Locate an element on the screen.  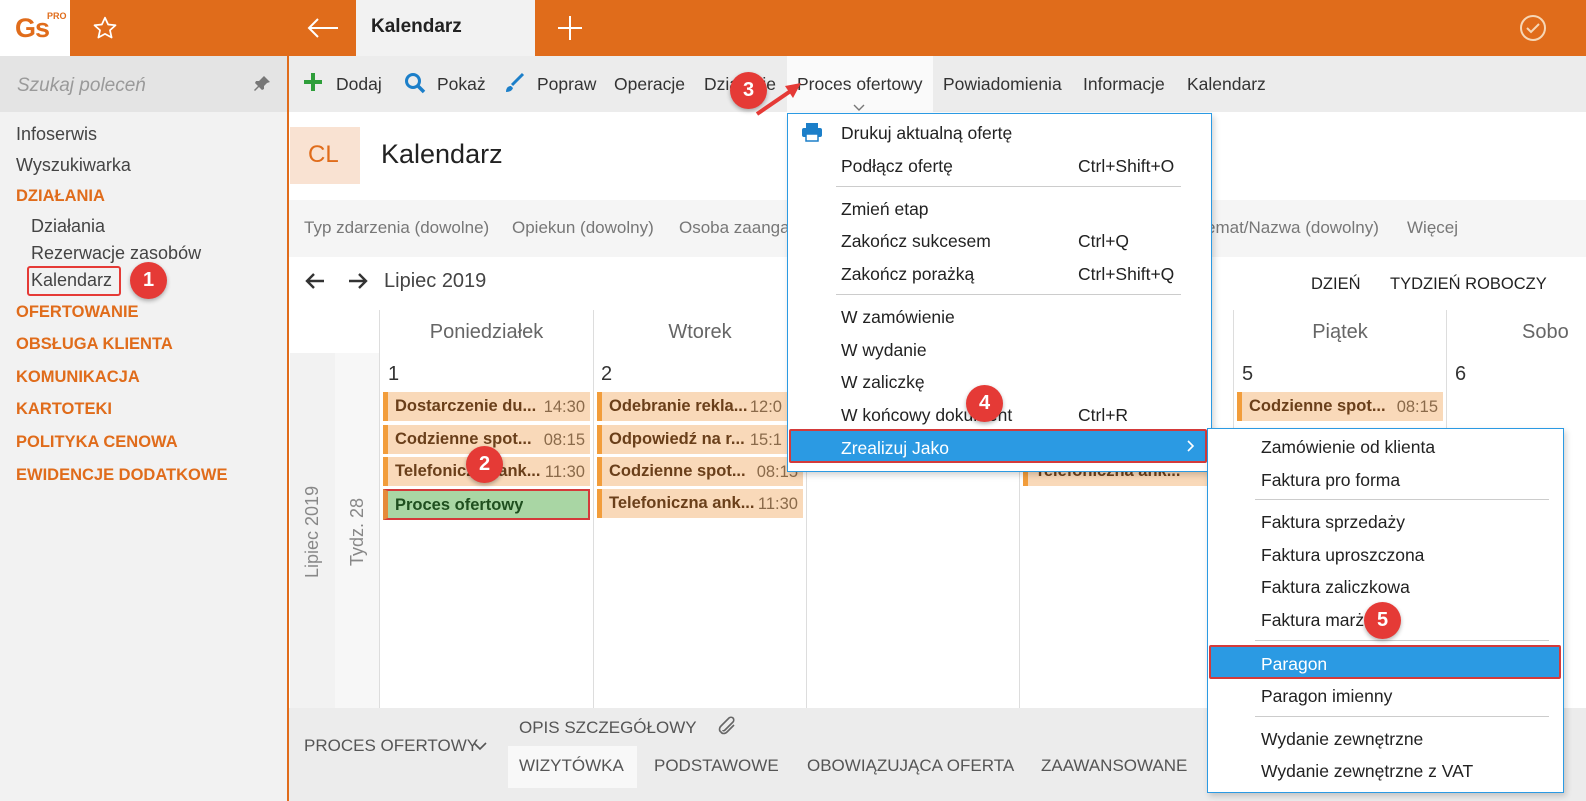
sidebar-category-komunikacja: KOMUNIKACJA is located at coordinates (78, 377).